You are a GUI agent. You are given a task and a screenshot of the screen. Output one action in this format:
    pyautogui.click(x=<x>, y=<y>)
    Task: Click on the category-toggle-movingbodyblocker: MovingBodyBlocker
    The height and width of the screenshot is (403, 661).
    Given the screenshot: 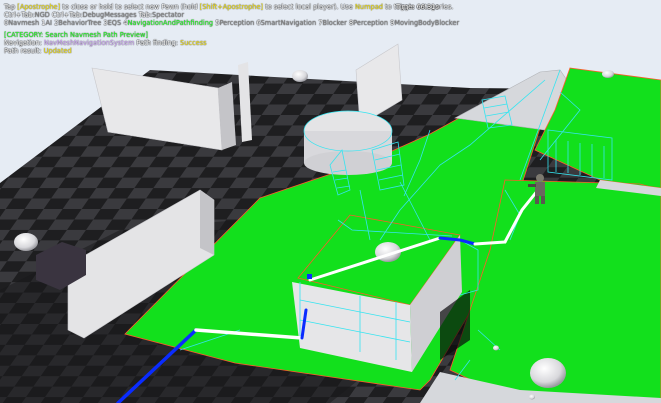 What is the action you would take?
    pyautogui.click(x=426, y=23)
    